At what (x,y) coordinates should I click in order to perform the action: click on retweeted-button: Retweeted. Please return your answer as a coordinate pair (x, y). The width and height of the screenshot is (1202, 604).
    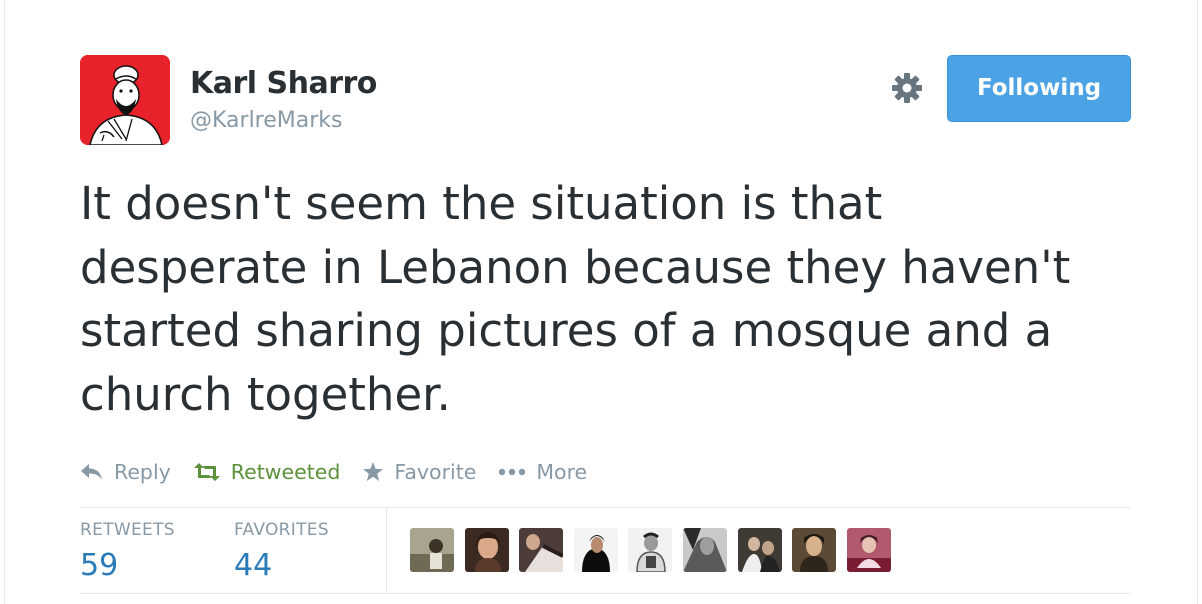
    Looking at the image, I should click on (267, 472).